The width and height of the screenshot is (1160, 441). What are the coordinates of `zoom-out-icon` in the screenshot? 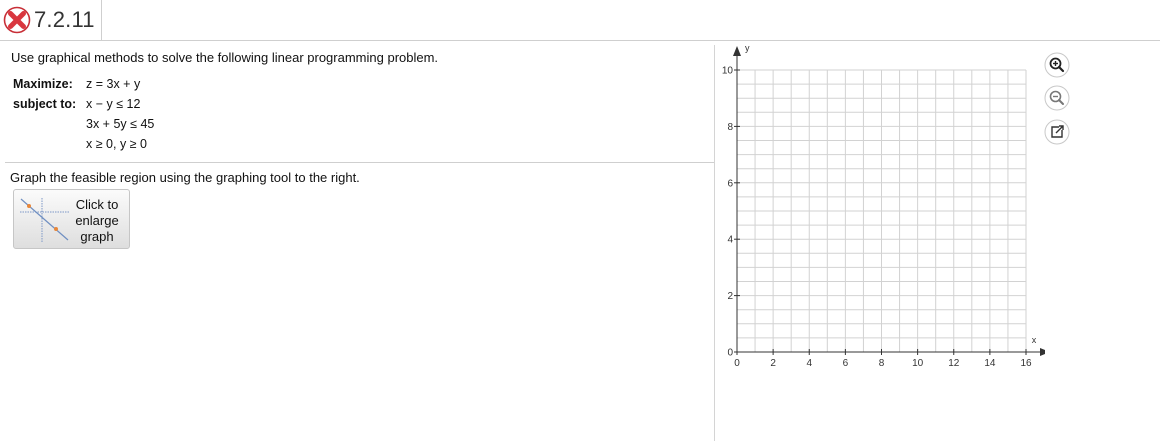 It's located at (1057, 98).